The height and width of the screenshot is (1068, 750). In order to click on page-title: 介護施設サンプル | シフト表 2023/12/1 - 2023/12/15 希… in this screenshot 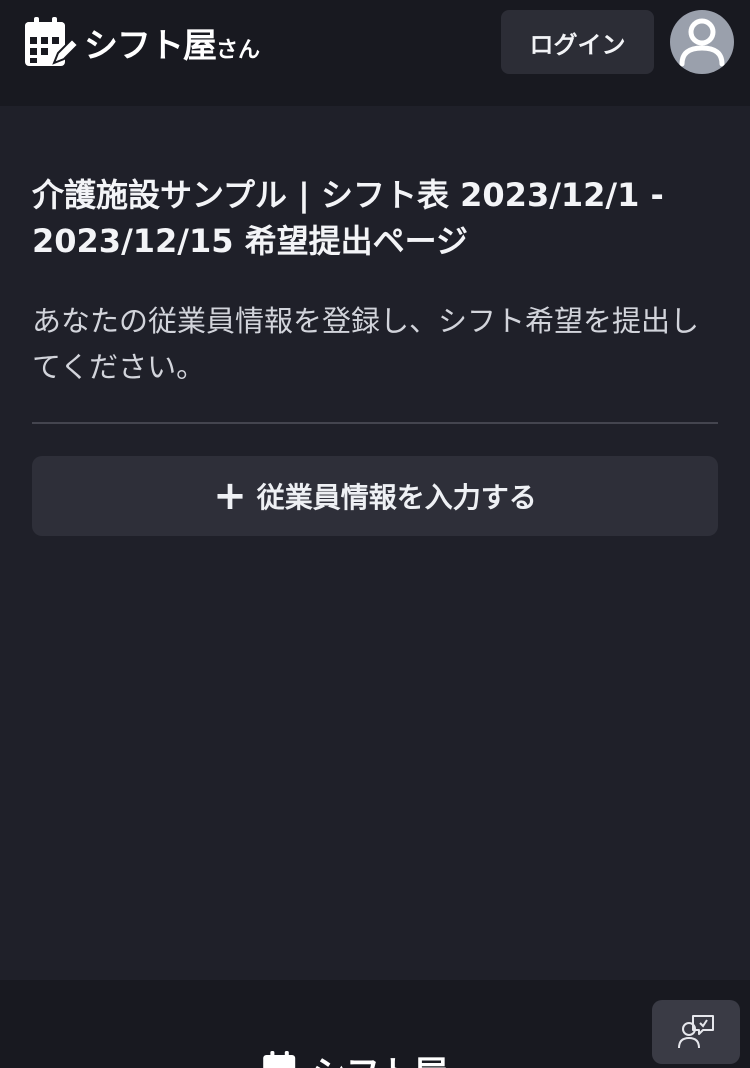, I will do `click(348, 218)`.